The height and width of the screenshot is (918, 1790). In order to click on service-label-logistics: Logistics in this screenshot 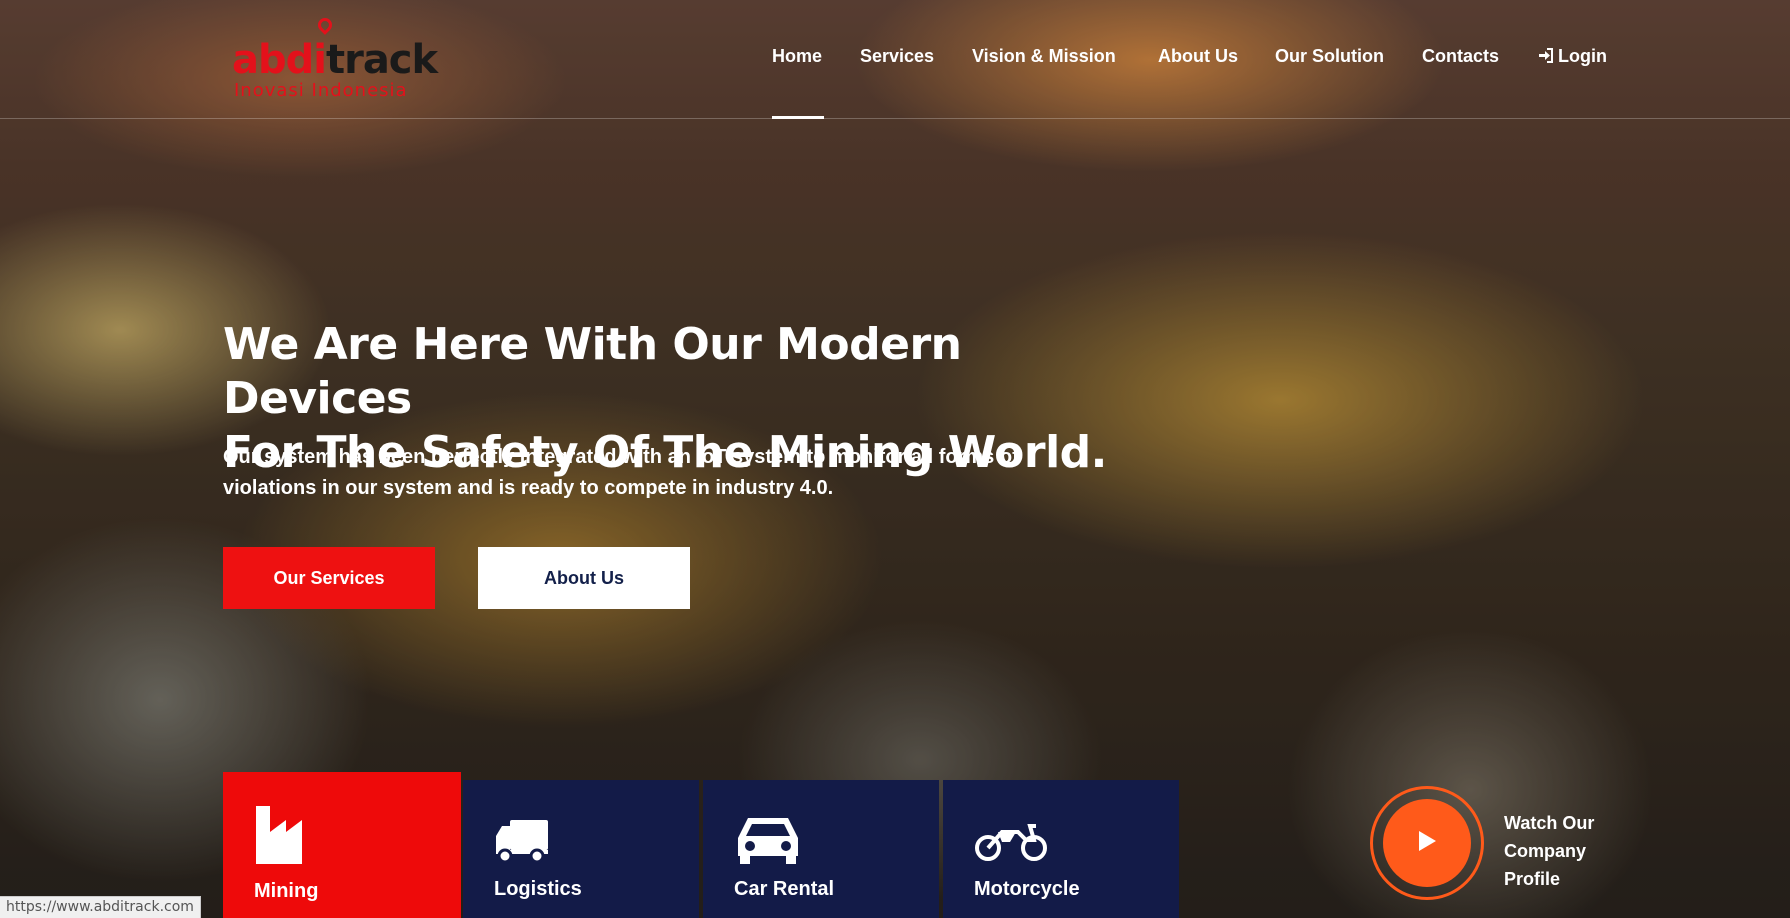, I will do `click(538, 889)`.